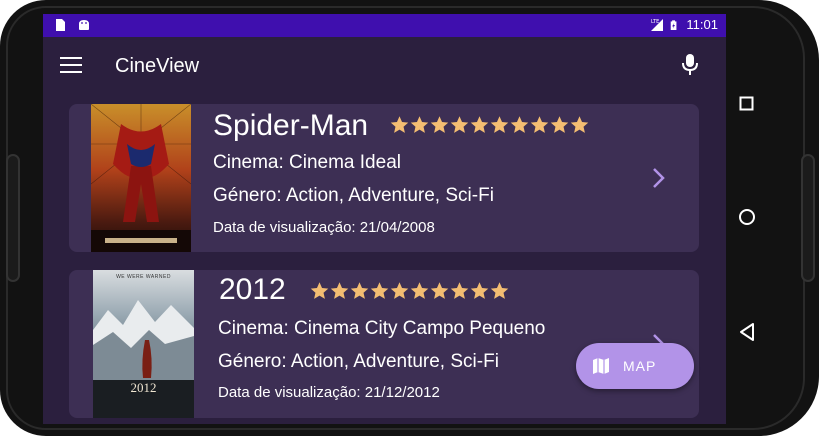 This screenshot has width=819, height=436. I want to click on app-title: CineView, so click(157, 66).